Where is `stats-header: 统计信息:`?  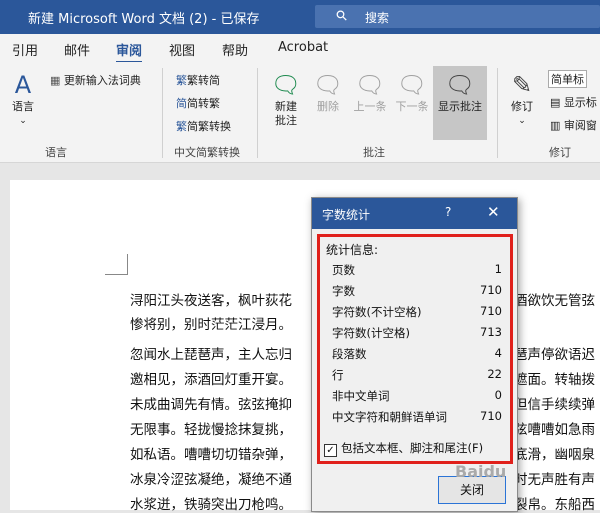 stats-header: 统计信息: is located at coordinates (352, 250).